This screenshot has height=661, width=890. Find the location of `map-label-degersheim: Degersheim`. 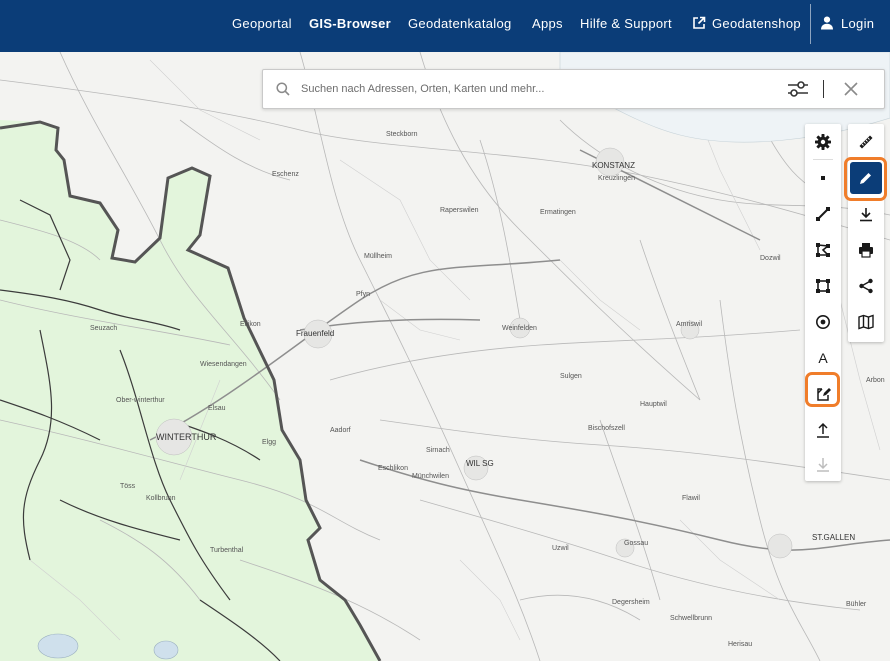

map-label-degersheim: Degersheim is located at coordinates (631, 602).